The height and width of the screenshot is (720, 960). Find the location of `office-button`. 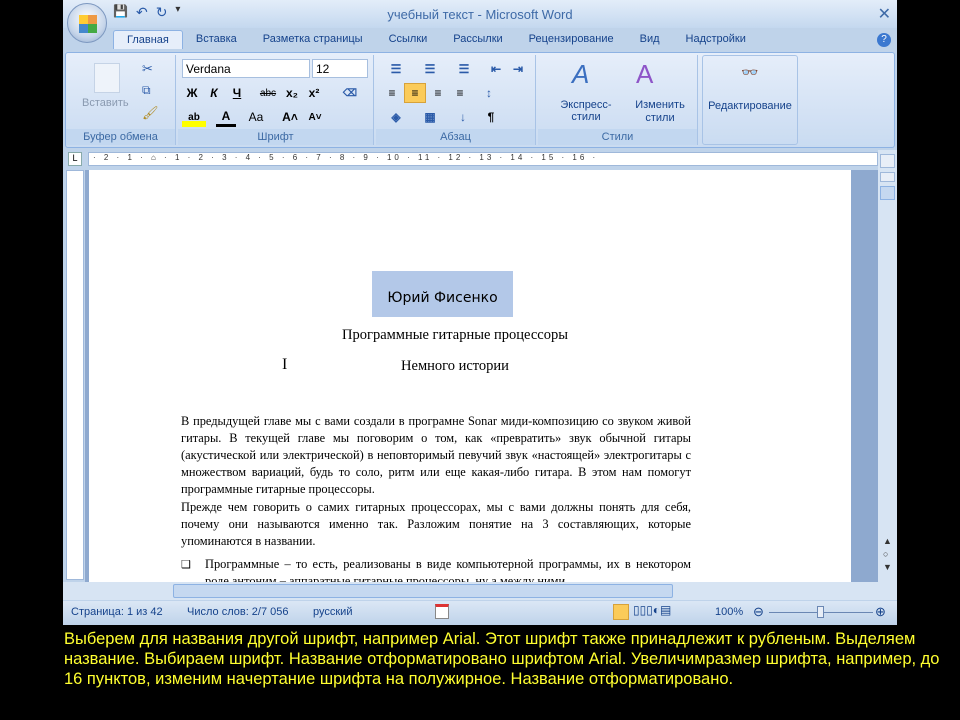

office-button is located at coordinates (87, 23).